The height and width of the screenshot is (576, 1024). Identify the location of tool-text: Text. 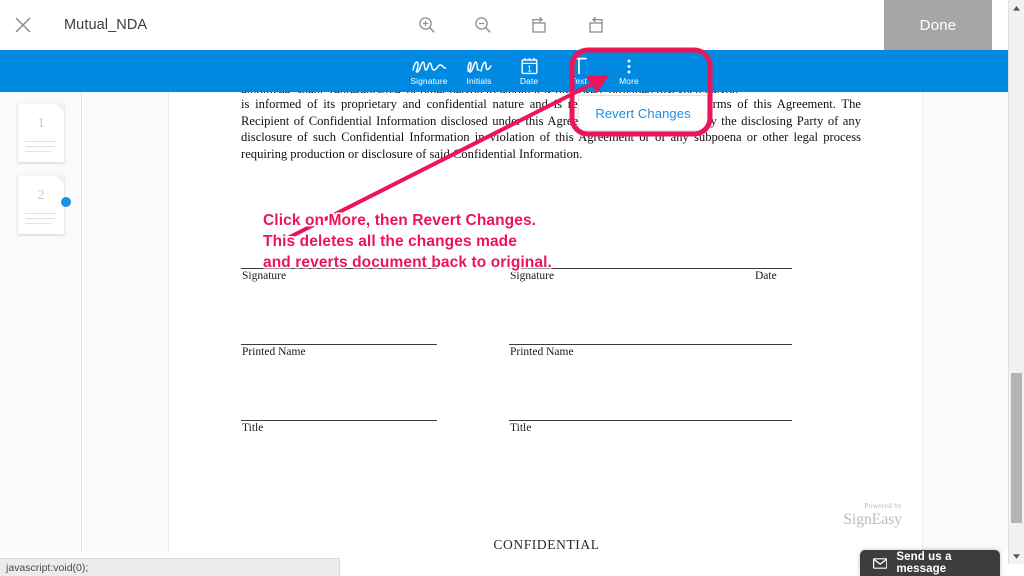
(579, 71).